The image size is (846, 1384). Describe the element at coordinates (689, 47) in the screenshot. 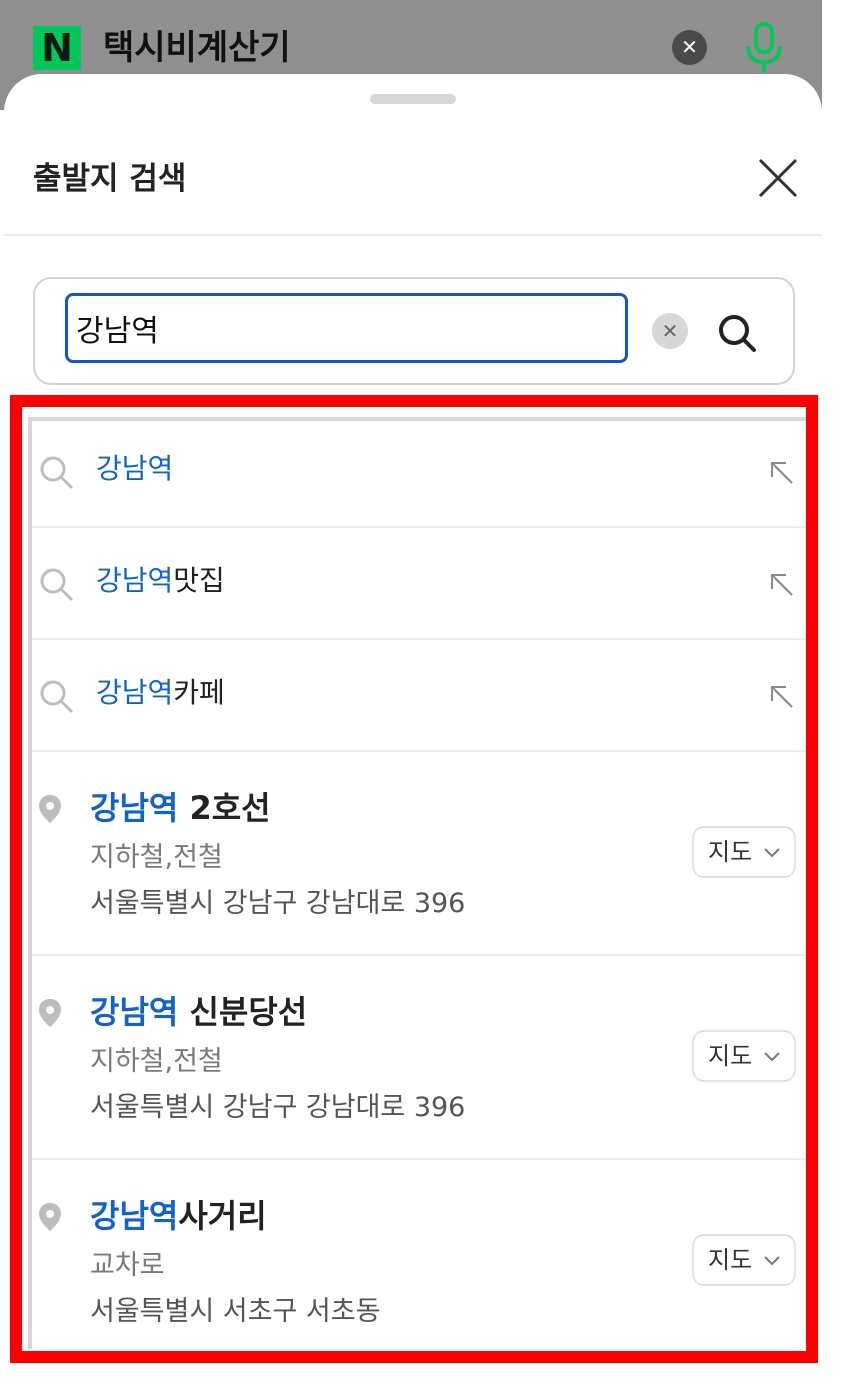

I see `close-circle-icon: ✕` at that location.